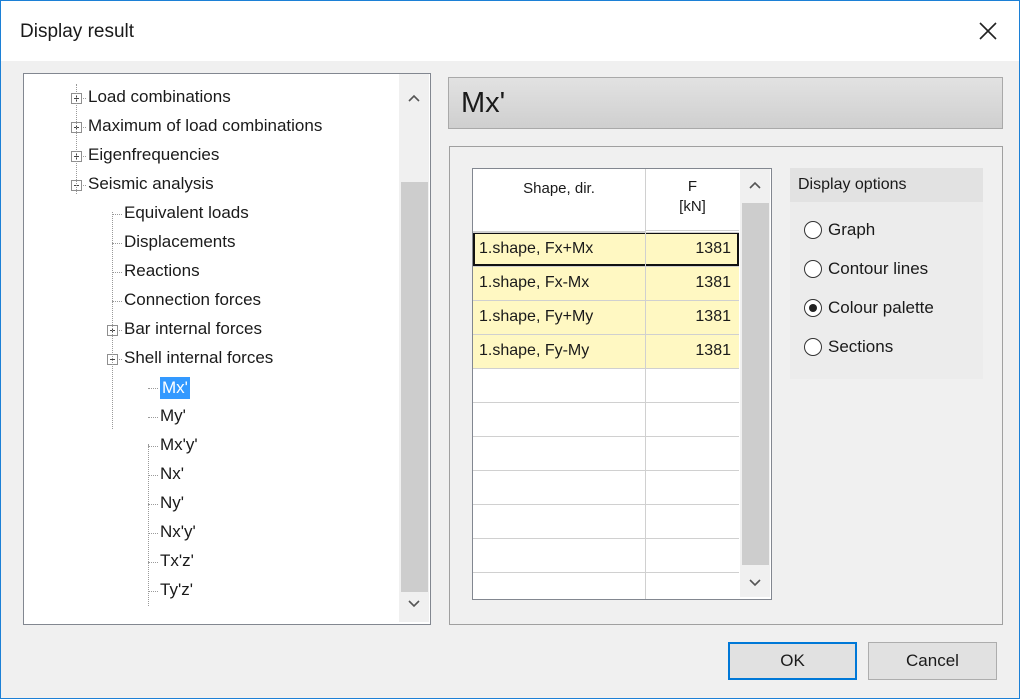  What do you see at coordinates (172, 473) in the screenshot?
I see `tree-item-label: Nx'` at bounding box center [172, 473].